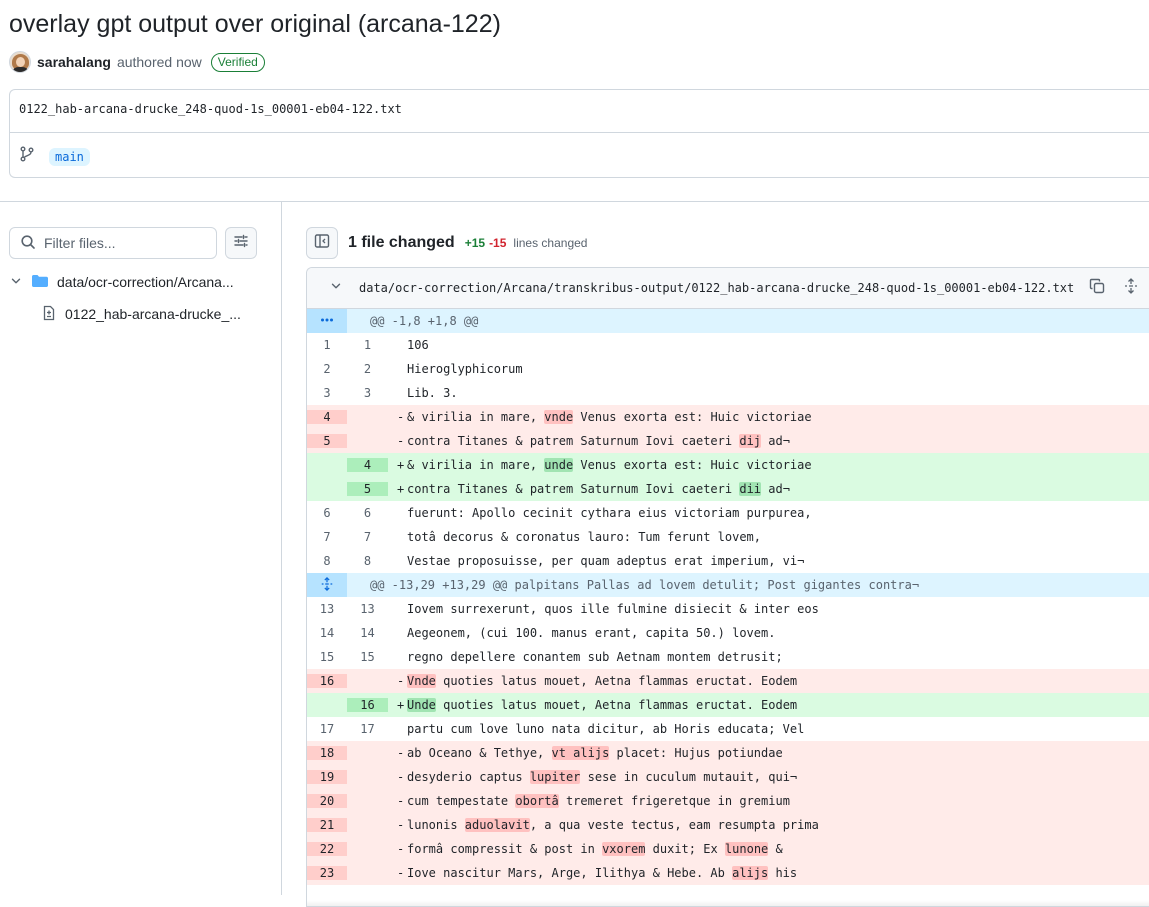 This screenshot has height=907, width=1149. Describe the element at coordinates (327, 657) in the screenshot. I see `old-line-number: 15` at that location.